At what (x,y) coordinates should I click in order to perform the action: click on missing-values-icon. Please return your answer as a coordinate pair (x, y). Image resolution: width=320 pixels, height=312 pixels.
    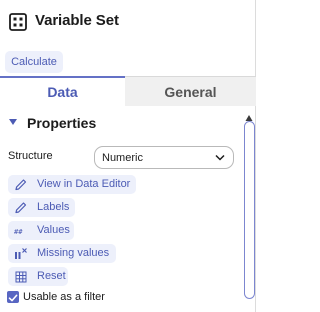
    Looking at the image, I should click on (21, 253).